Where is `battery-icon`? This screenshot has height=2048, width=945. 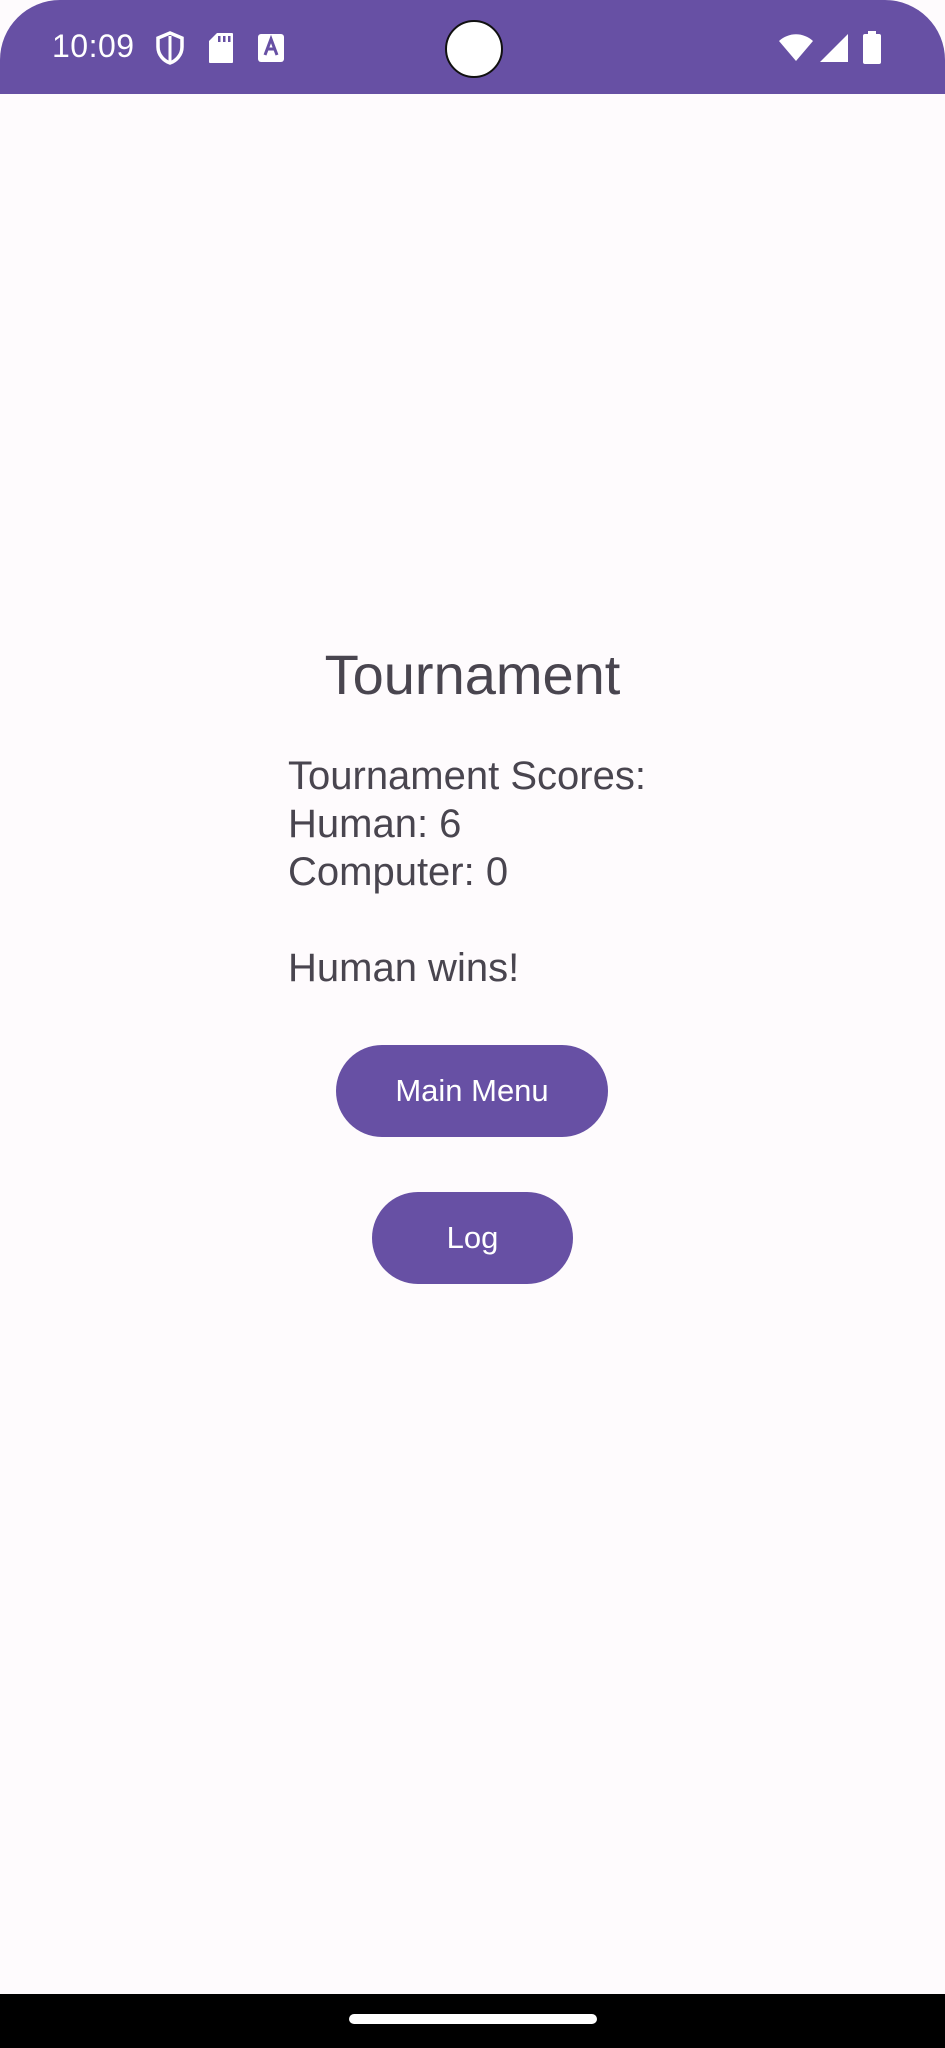 battery-icon is located at coordinates (872, 48).